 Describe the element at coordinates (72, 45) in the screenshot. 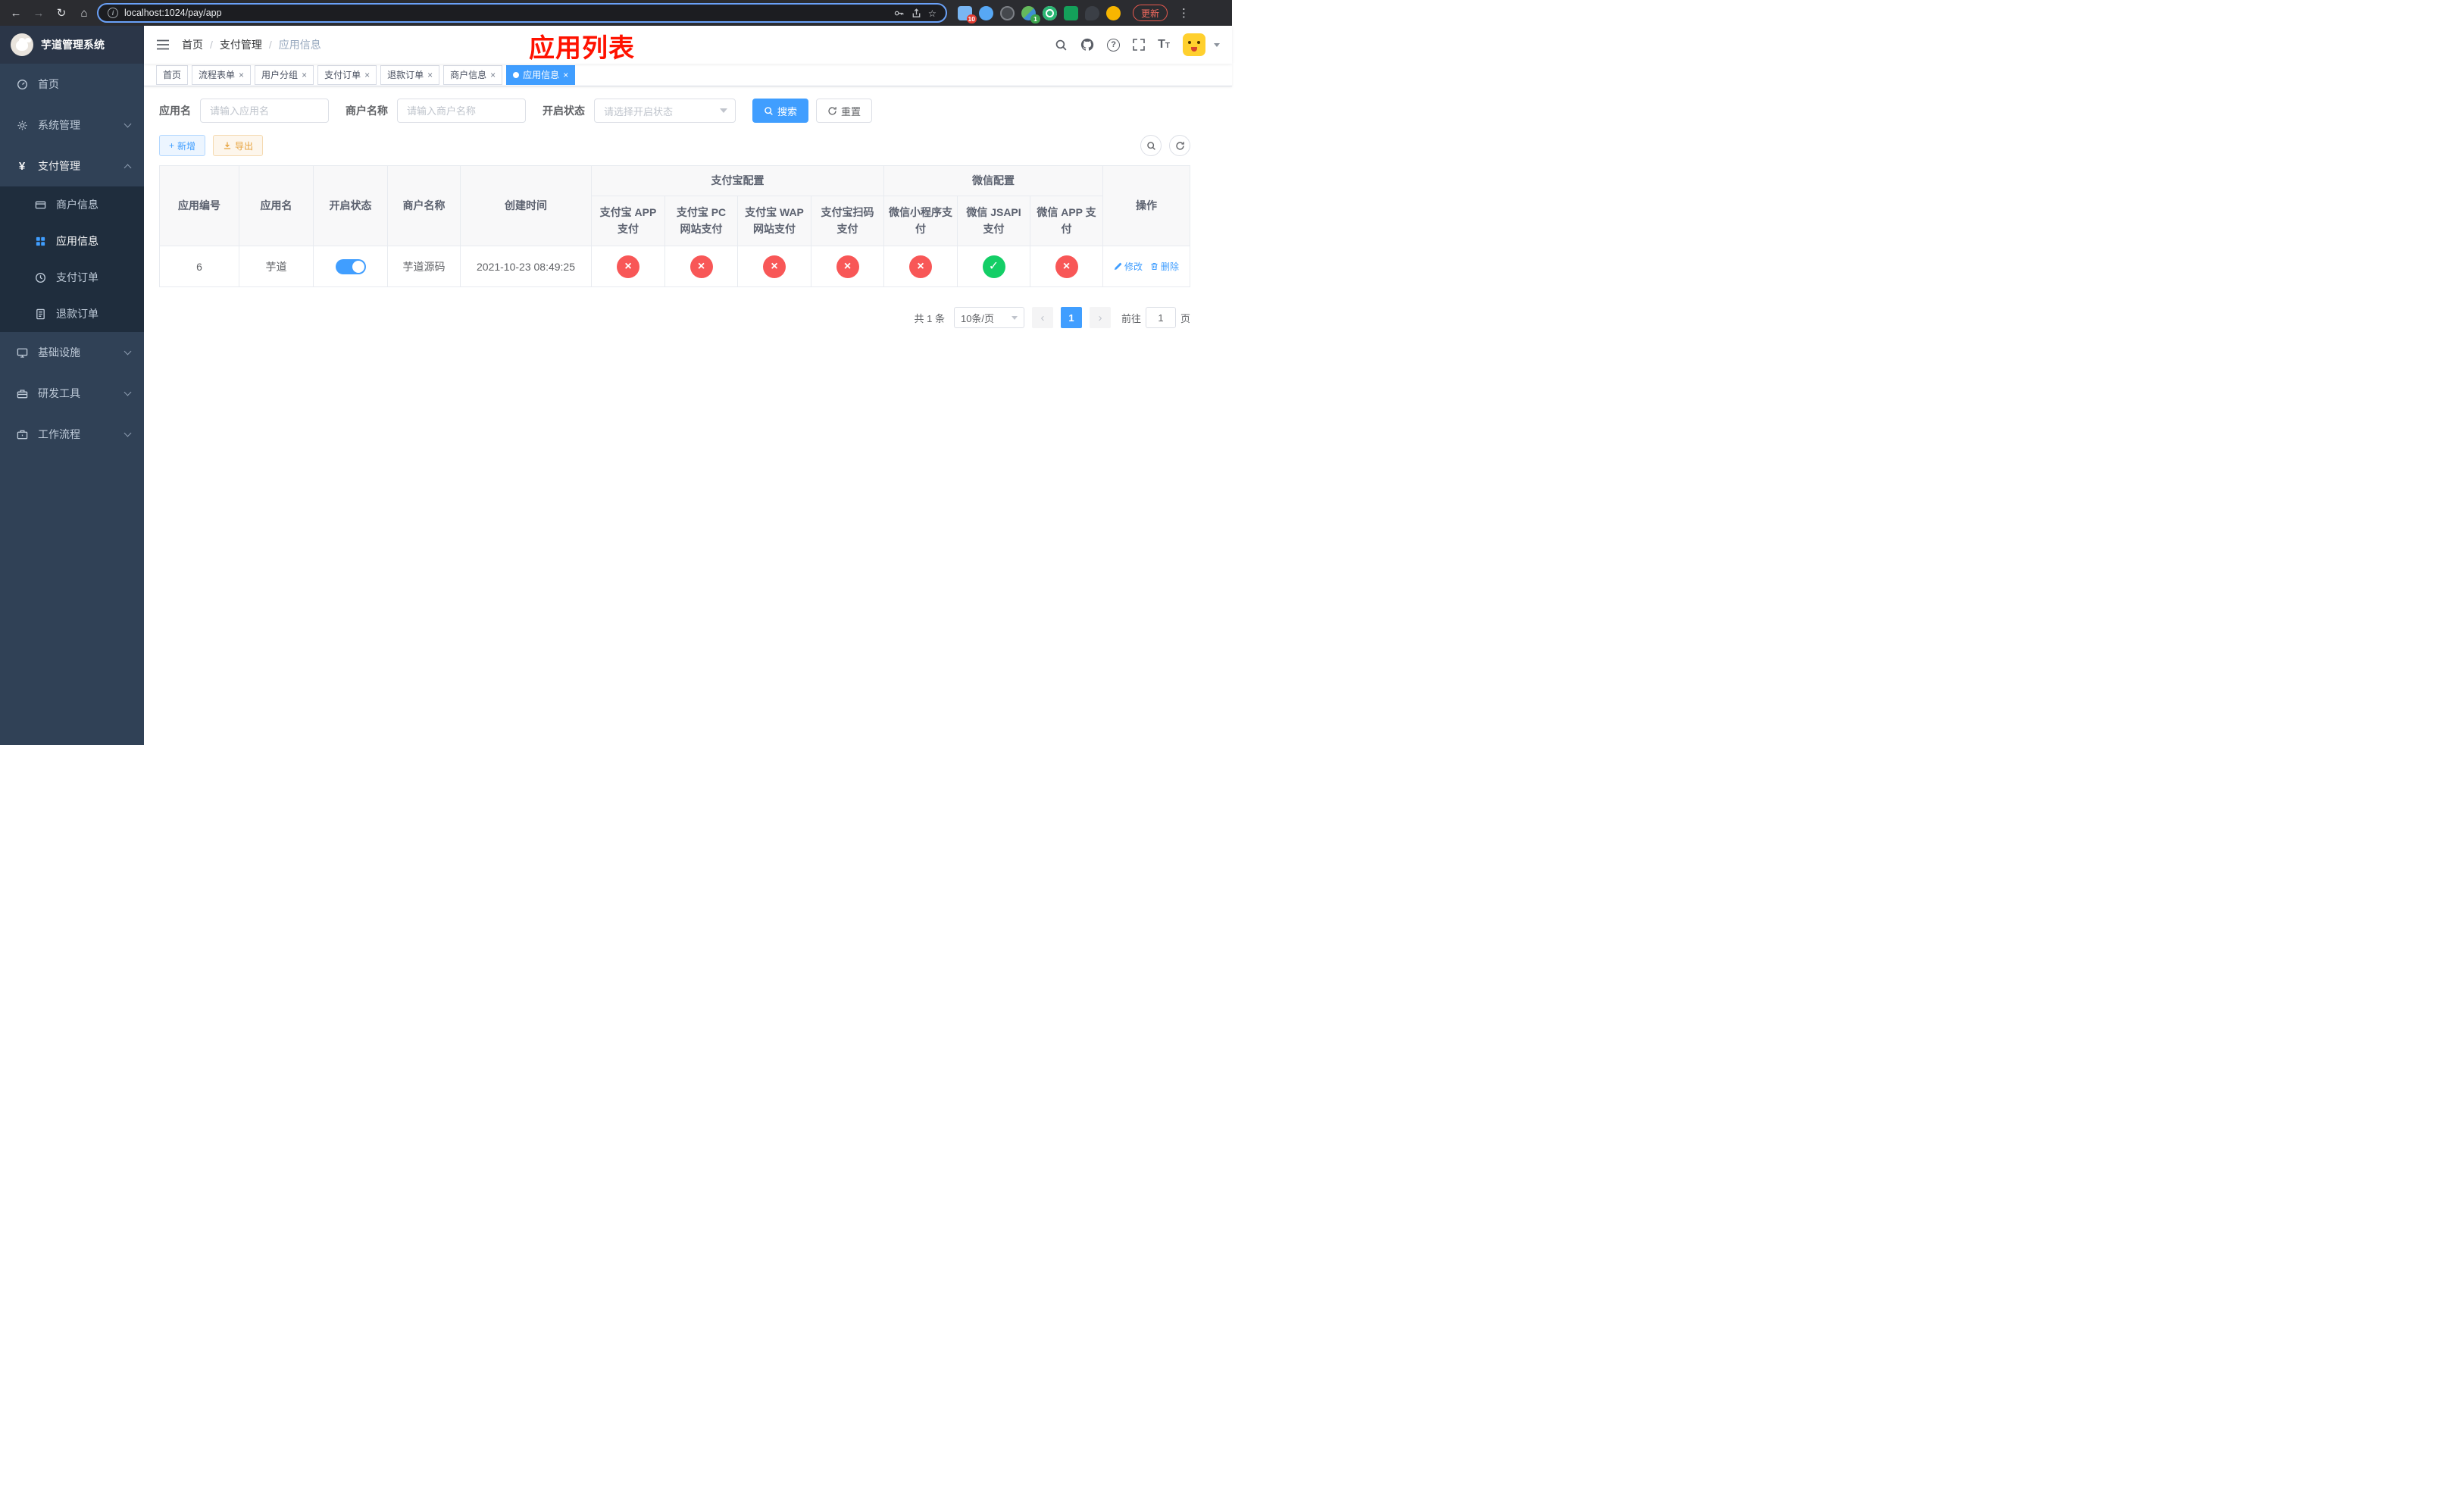

I see `sidebar-logo: 芋道管理系统` at that location.